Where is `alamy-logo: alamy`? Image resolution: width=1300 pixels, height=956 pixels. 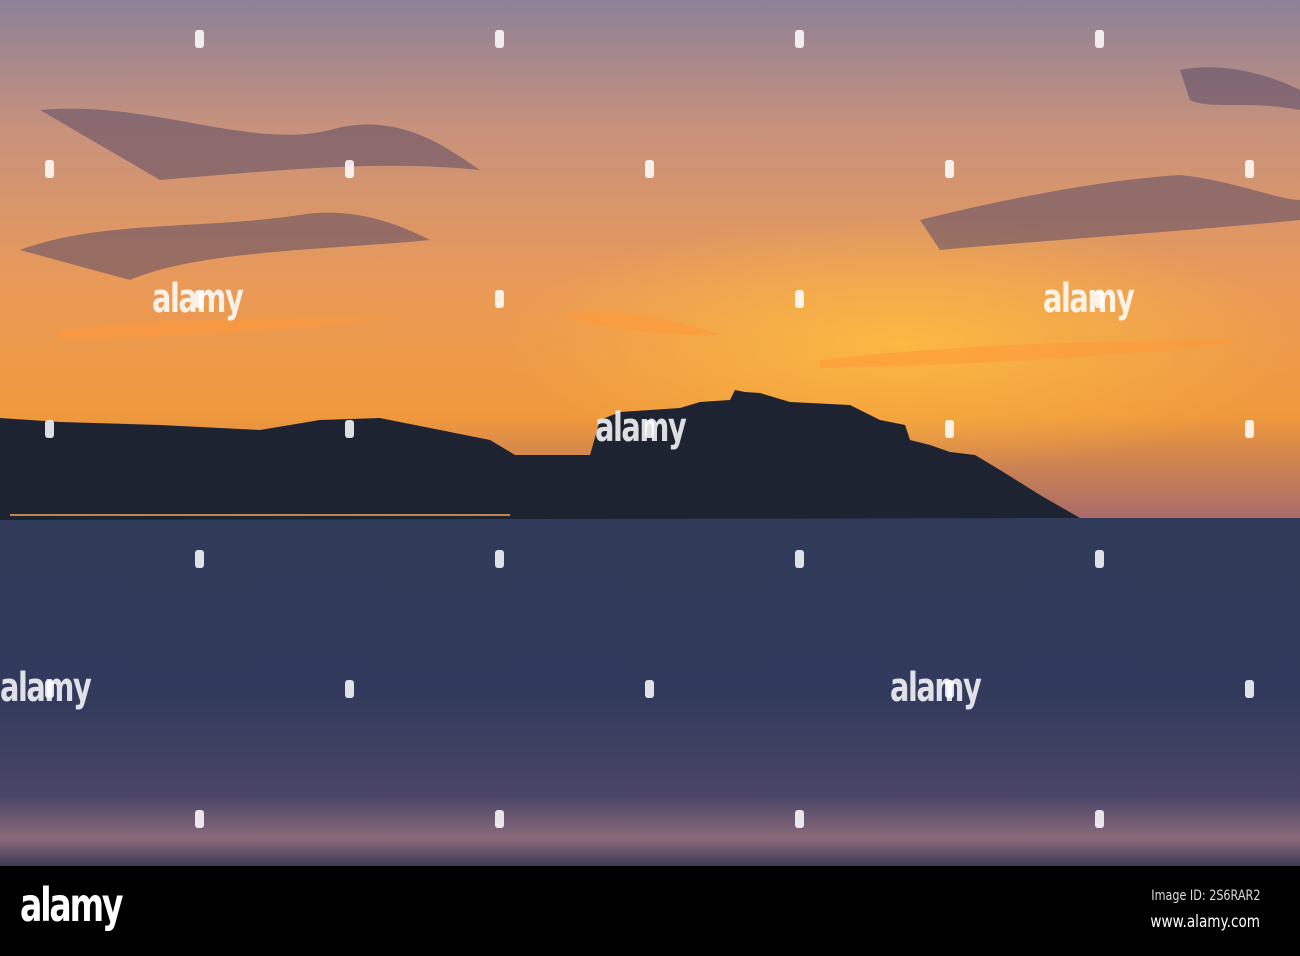 alamy-logo: alamy is located at coordinates (72, 905).